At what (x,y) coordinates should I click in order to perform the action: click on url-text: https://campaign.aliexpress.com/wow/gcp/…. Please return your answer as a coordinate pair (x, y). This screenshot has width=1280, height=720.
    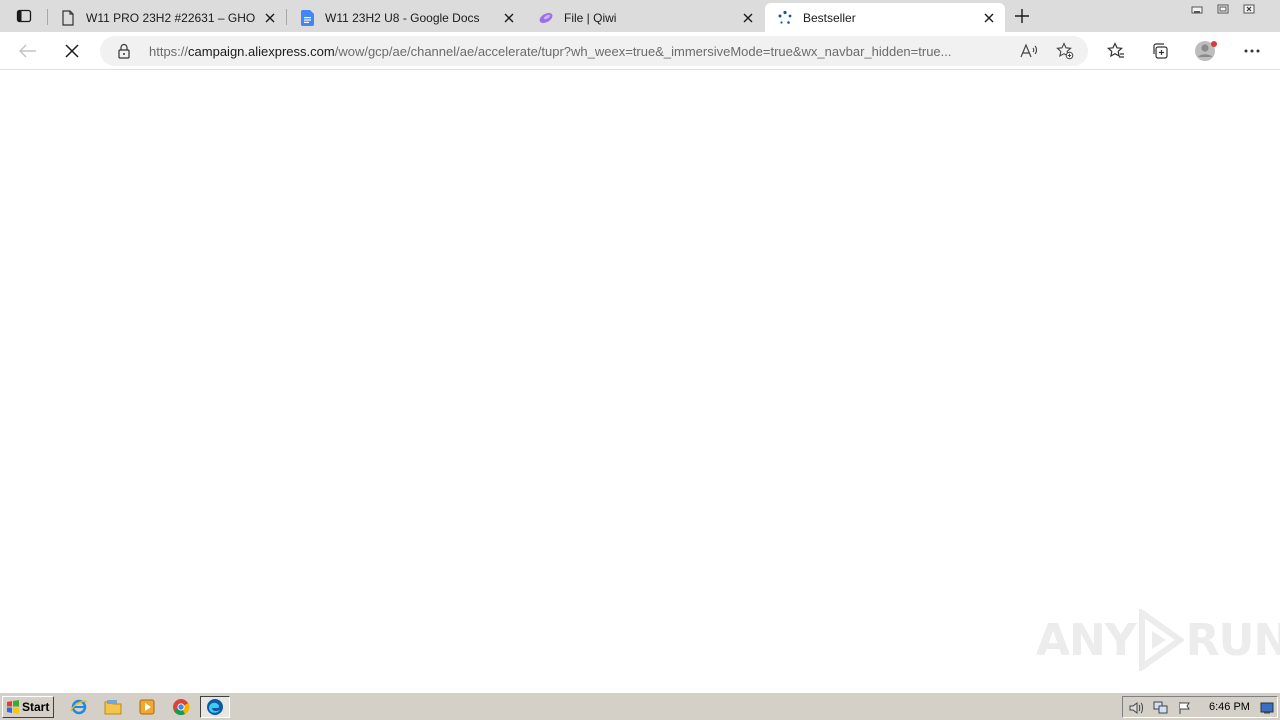
    Looking at the image, I should click on (579, 51).